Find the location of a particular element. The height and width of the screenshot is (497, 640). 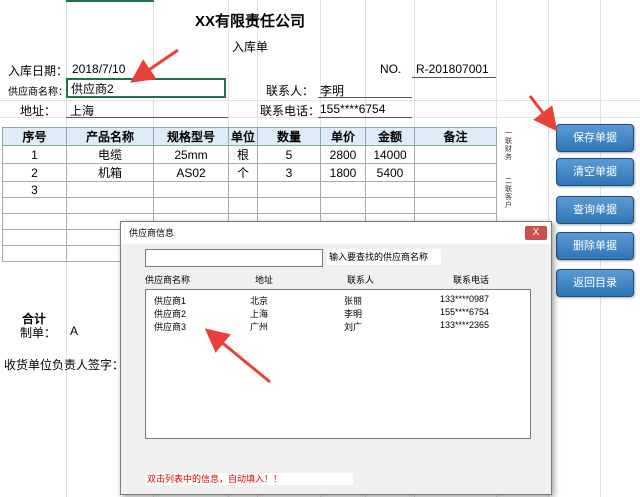

arrow-to-save-button is located at coordinates (543, 113).